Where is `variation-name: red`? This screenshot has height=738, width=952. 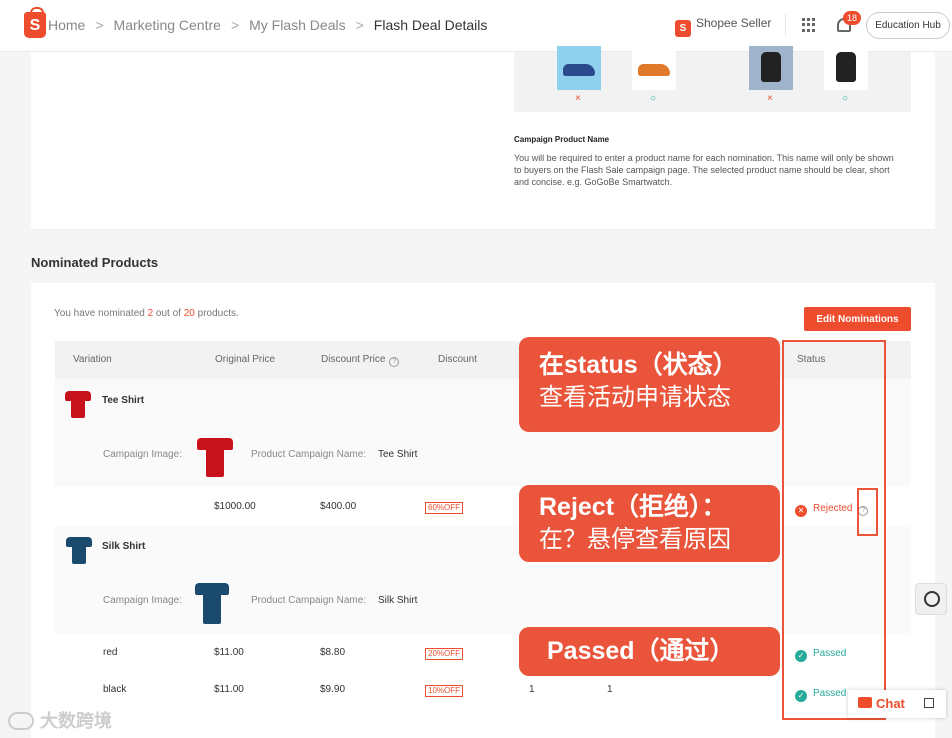 variation-name: red is located at coordinates (110, 652).